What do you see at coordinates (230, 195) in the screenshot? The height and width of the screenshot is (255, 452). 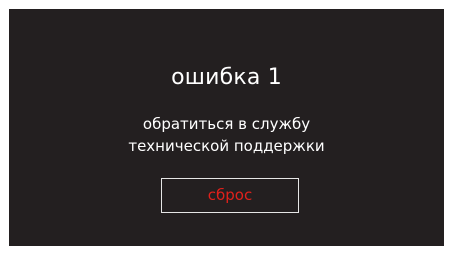 I see `reset-button: сброс` at bounding box center [230, 195].